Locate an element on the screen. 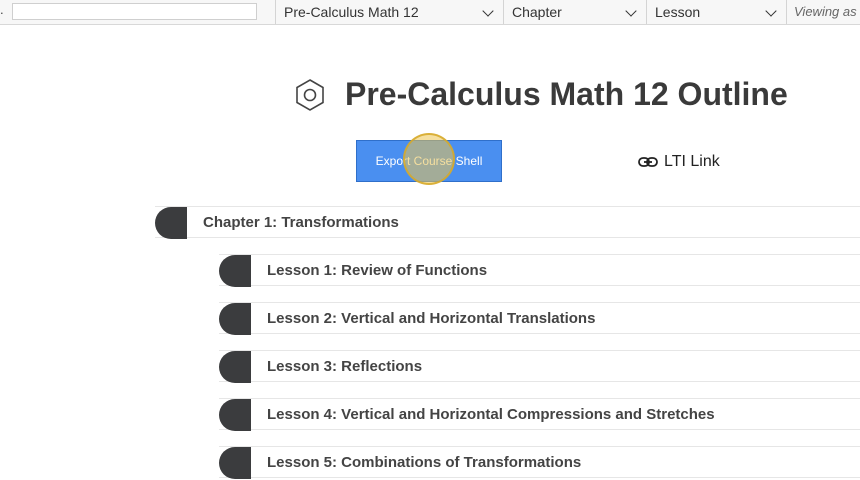 The image size is (860, 480). course-select-value: Pre-Calculus Math 12 is located at coordinates (351, 12).